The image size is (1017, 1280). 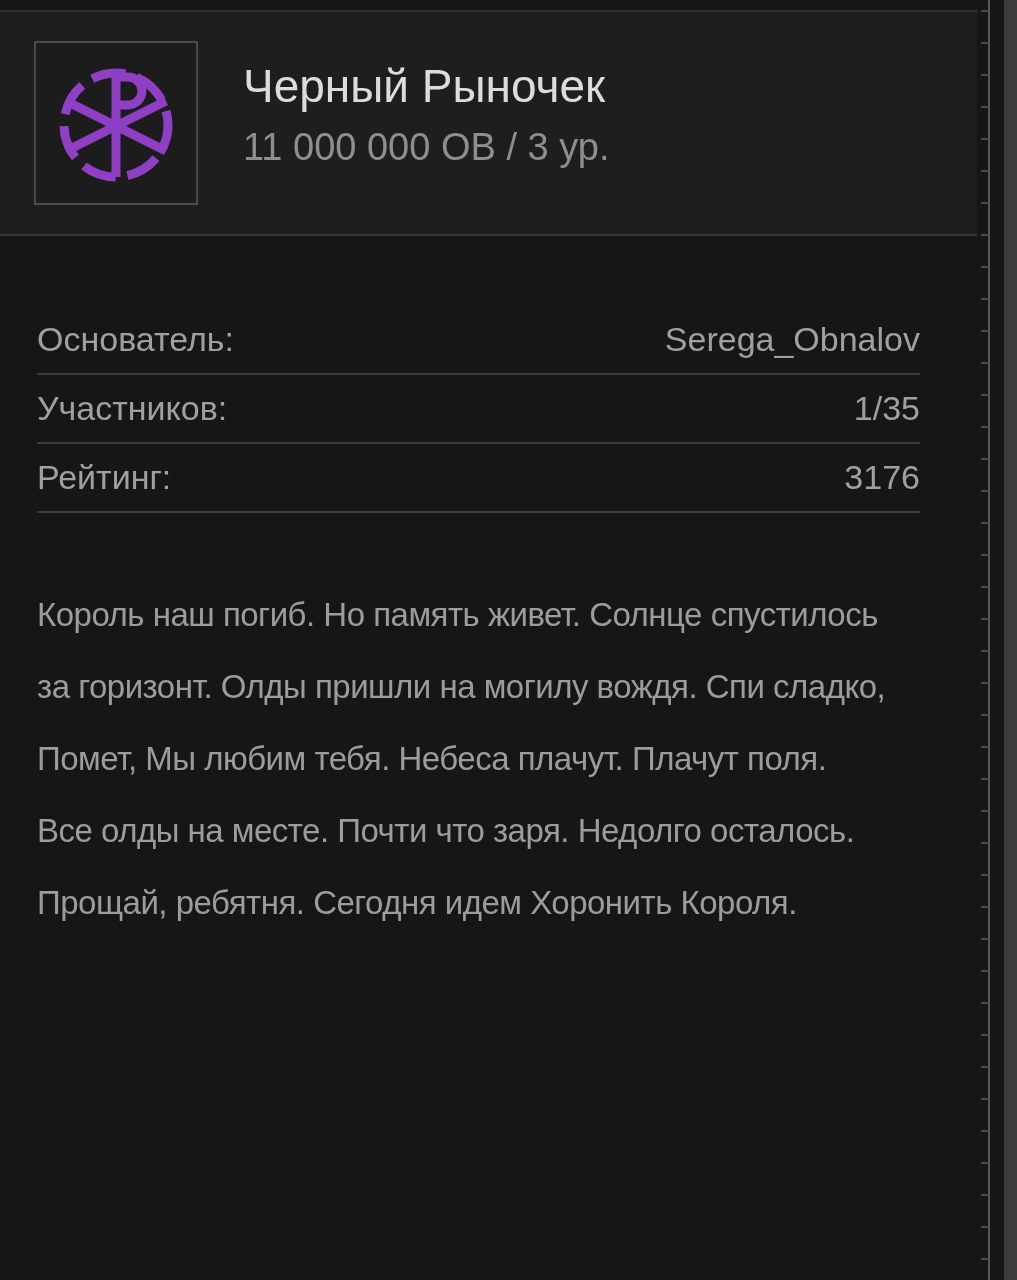 What do you see at coordinates (1010, 640) in the screenshot?
I see `scrollbar-track` at bounding box center [1010, 640].